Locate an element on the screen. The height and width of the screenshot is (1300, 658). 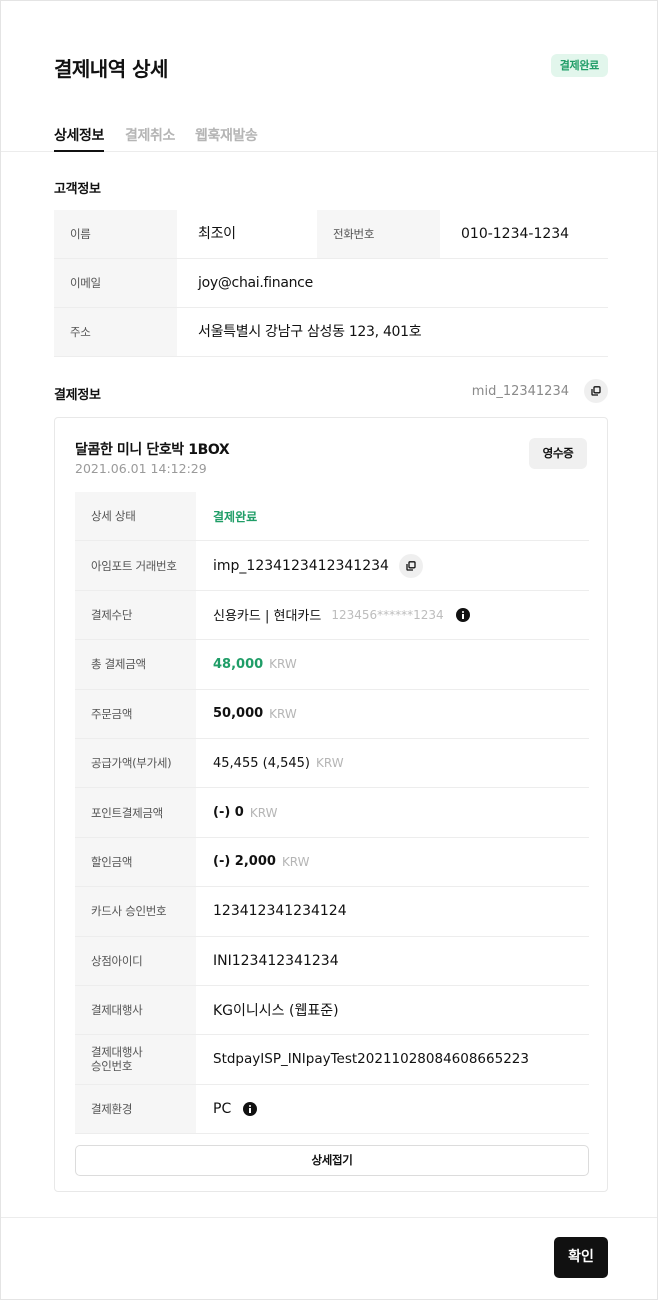
customer-row-address: 주소 서울특별시 강남구 삼성동 123, 401호 is located at coordinates (331, 332).